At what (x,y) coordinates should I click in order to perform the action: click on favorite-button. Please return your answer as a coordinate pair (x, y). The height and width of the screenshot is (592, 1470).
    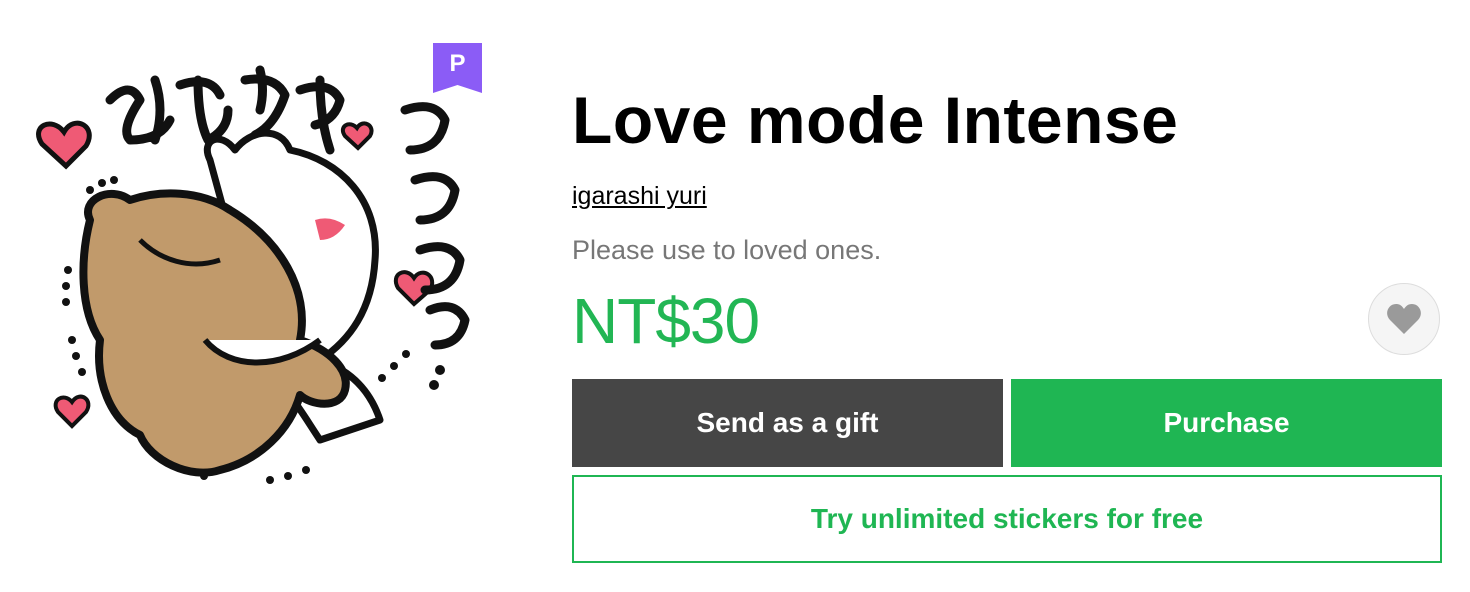
    Looking at the image, I should click on (1404, 319).